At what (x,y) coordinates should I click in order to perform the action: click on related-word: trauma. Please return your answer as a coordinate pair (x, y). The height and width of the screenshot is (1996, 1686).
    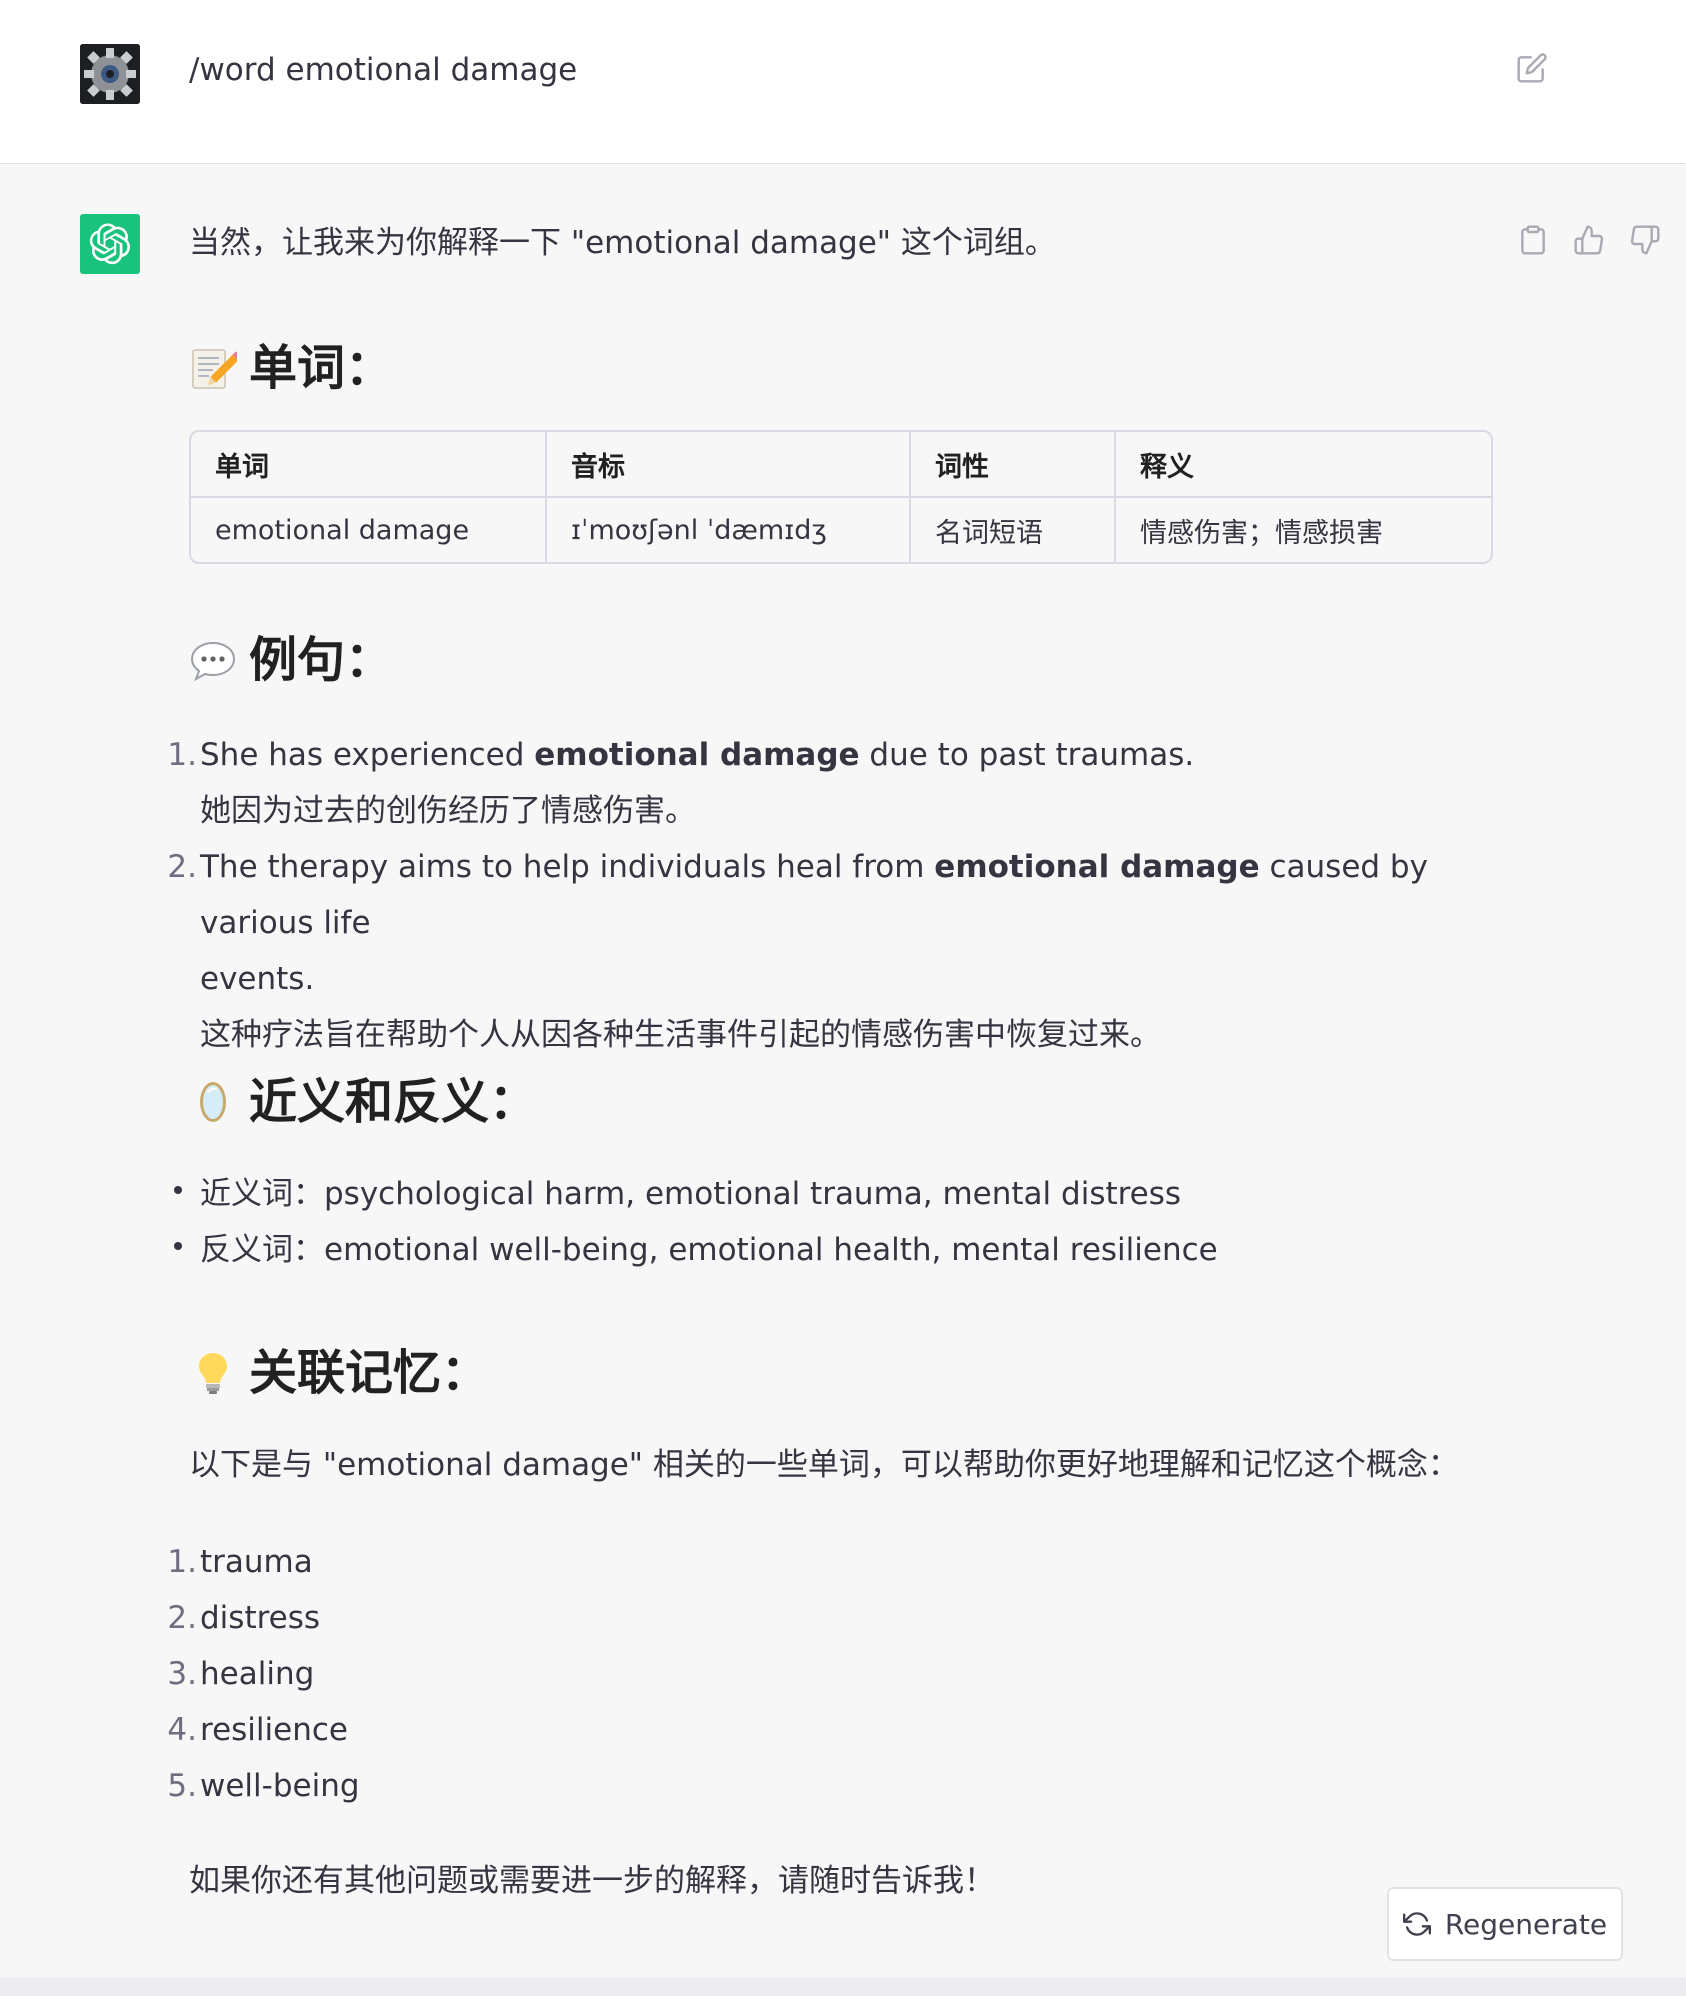
    Looking at the image, I should click on (256, 1562).